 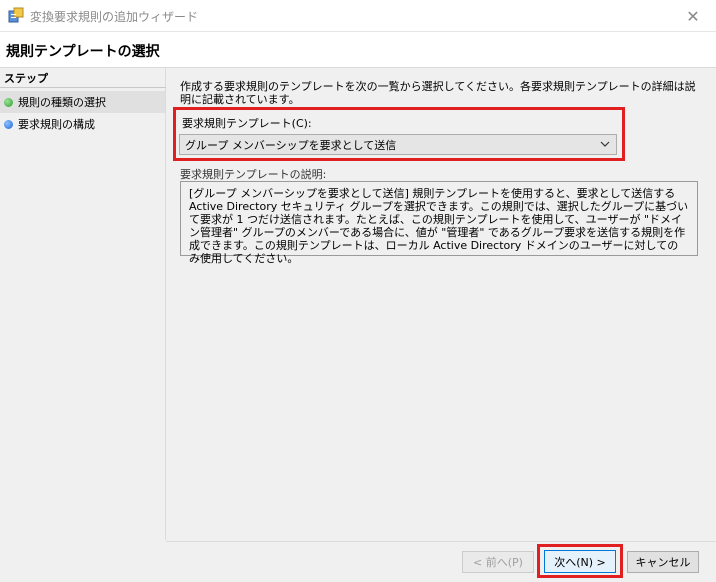 I want to click on close-icon: ✕, so click(x=693, y=16).